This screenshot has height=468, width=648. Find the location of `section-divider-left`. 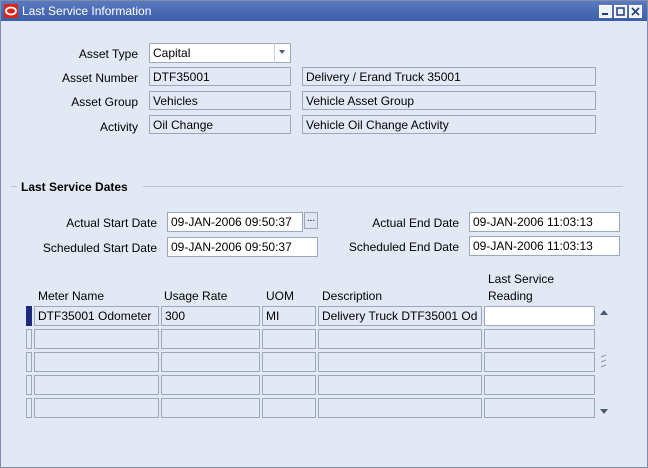

section-divider-left is located at coordinates (14, 186).